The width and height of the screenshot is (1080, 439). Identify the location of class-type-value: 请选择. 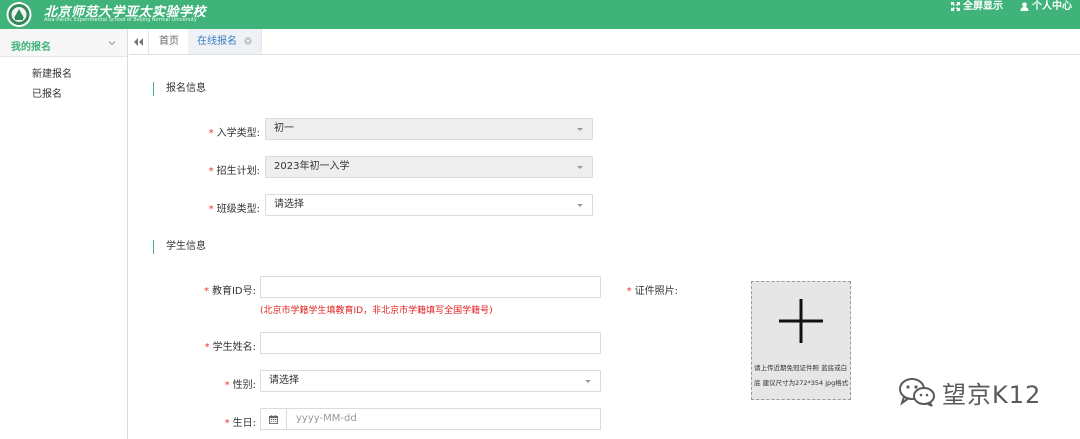
(289, 204).